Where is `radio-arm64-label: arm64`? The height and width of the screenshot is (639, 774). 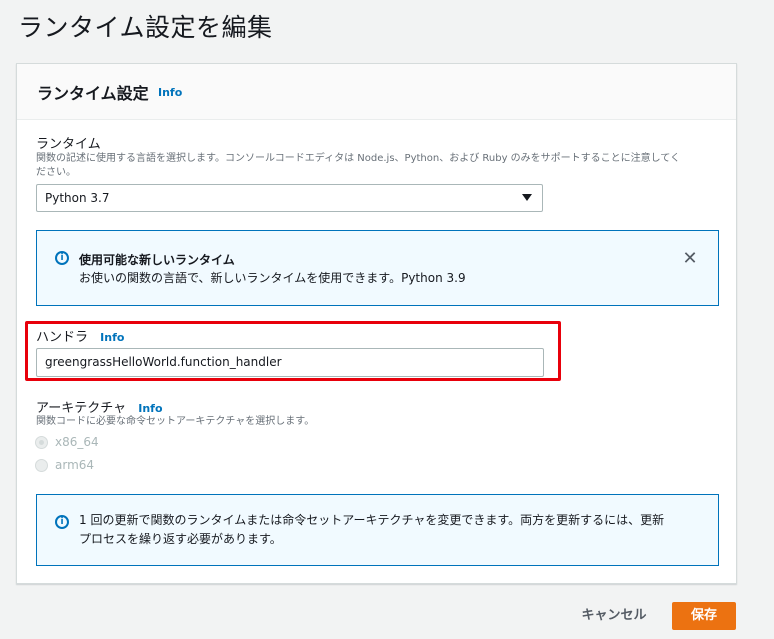
radio-arm64-label: arm64 is located at coordinates (75, 465).